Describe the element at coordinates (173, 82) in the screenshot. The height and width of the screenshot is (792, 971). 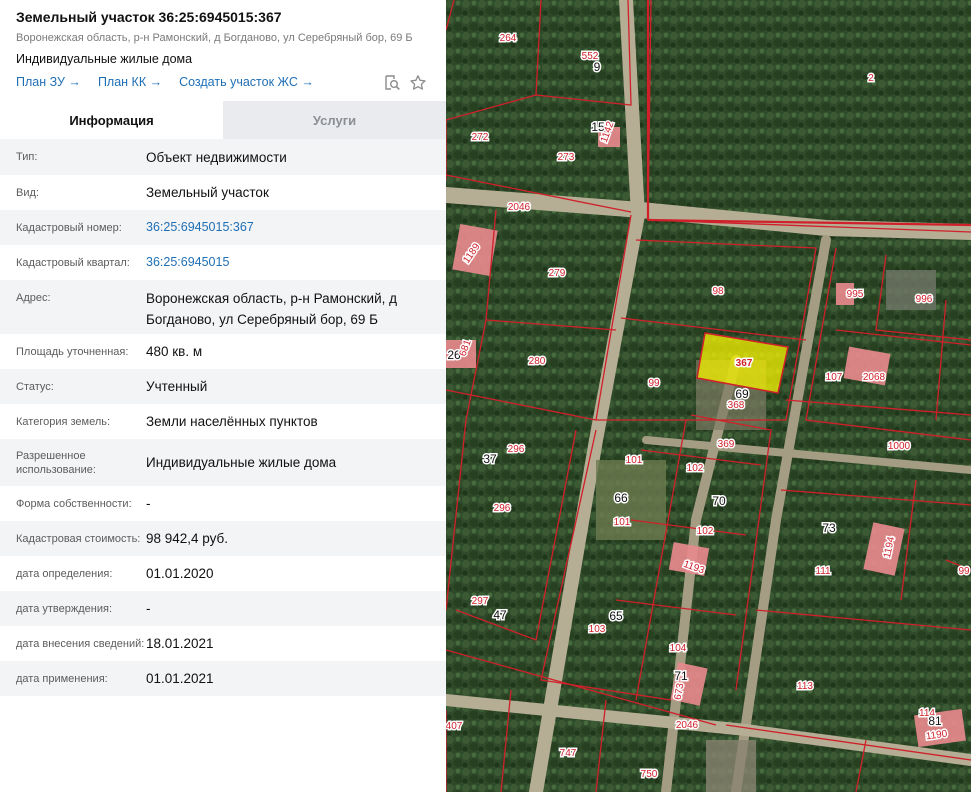
I see `action-links: План ЗУ → План КК → Создать участок ЖС →` at that location.